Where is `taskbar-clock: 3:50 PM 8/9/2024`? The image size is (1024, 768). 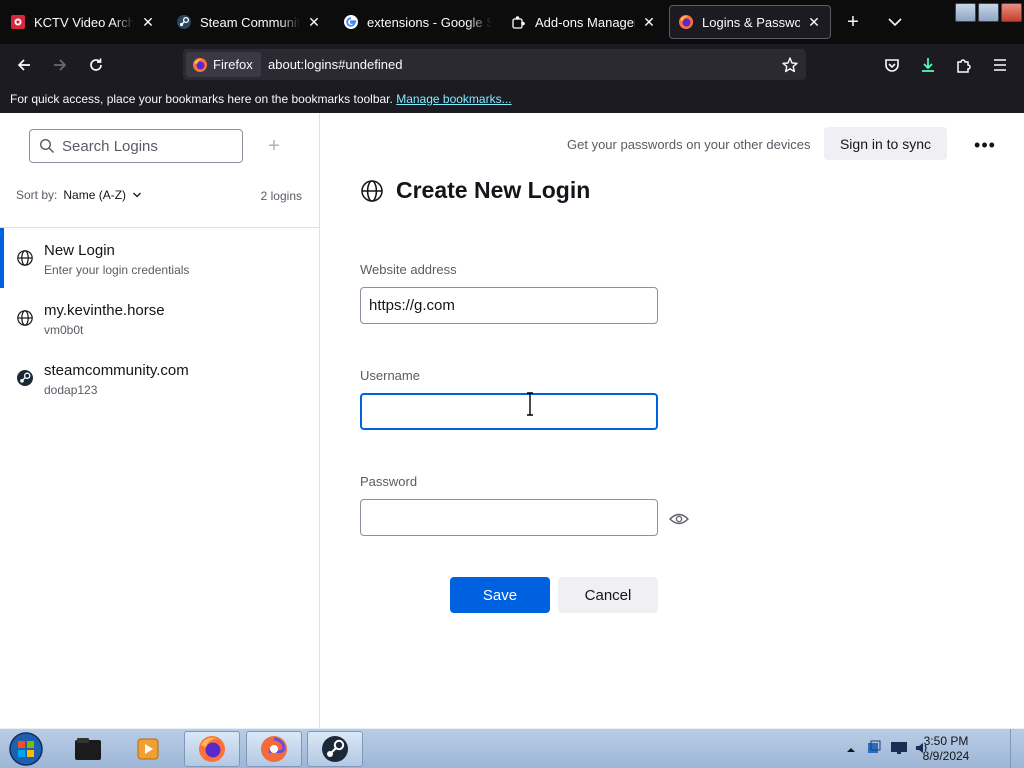
taskbar-clock: 3:50 PM 8/9/2024 is located at coordinates (946, 749).